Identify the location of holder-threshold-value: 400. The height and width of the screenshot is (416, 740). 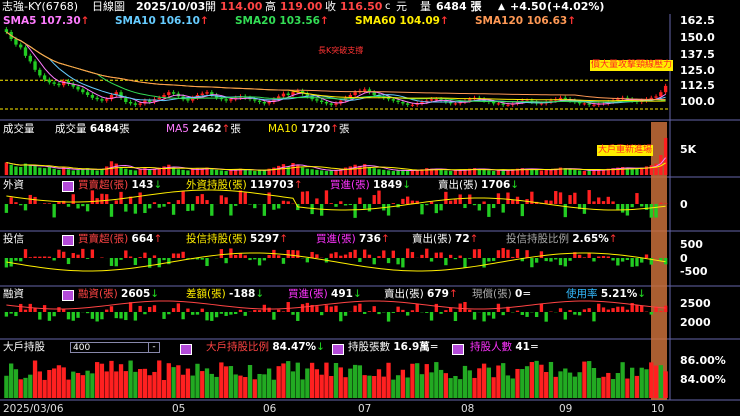
(81, 348).